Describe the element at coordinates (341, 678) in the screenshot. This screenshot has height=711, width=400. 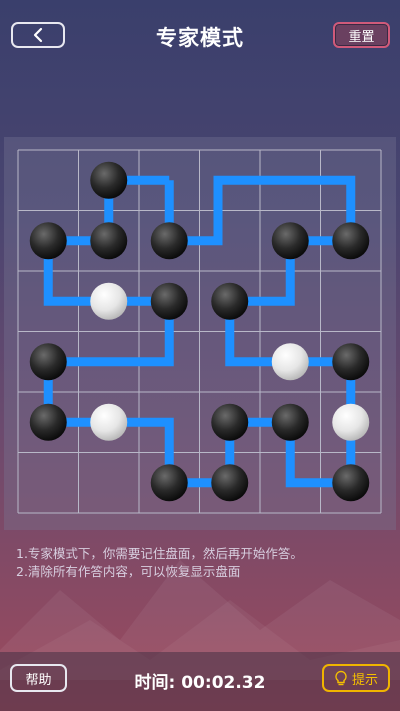
I see `lightbulb-icon` at that location.